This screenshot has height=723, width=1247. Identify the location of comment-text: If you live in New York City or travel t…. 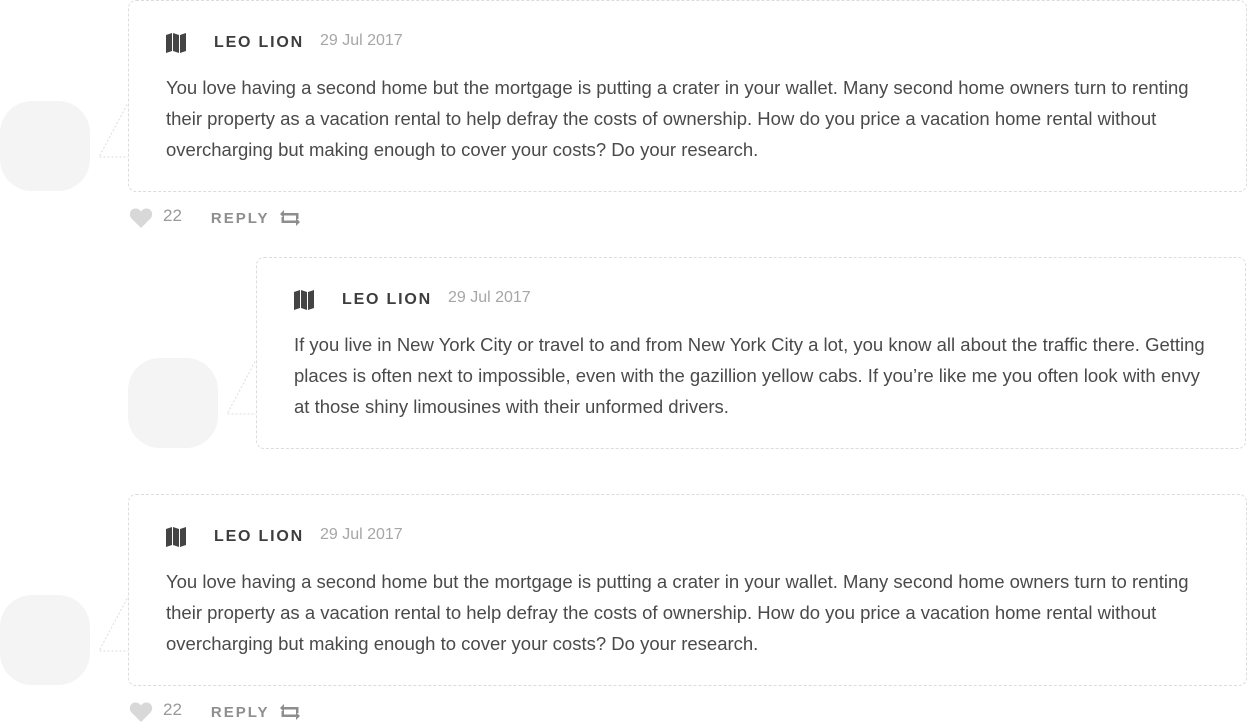
(749, 375).